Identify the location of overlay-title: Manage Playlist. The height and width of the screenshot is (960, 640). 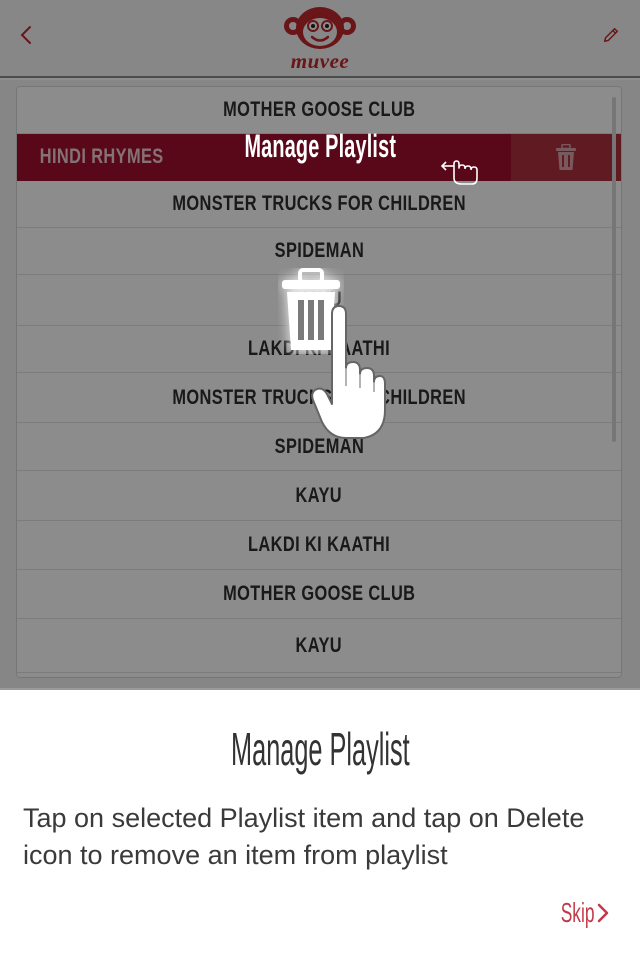
(320, 146).